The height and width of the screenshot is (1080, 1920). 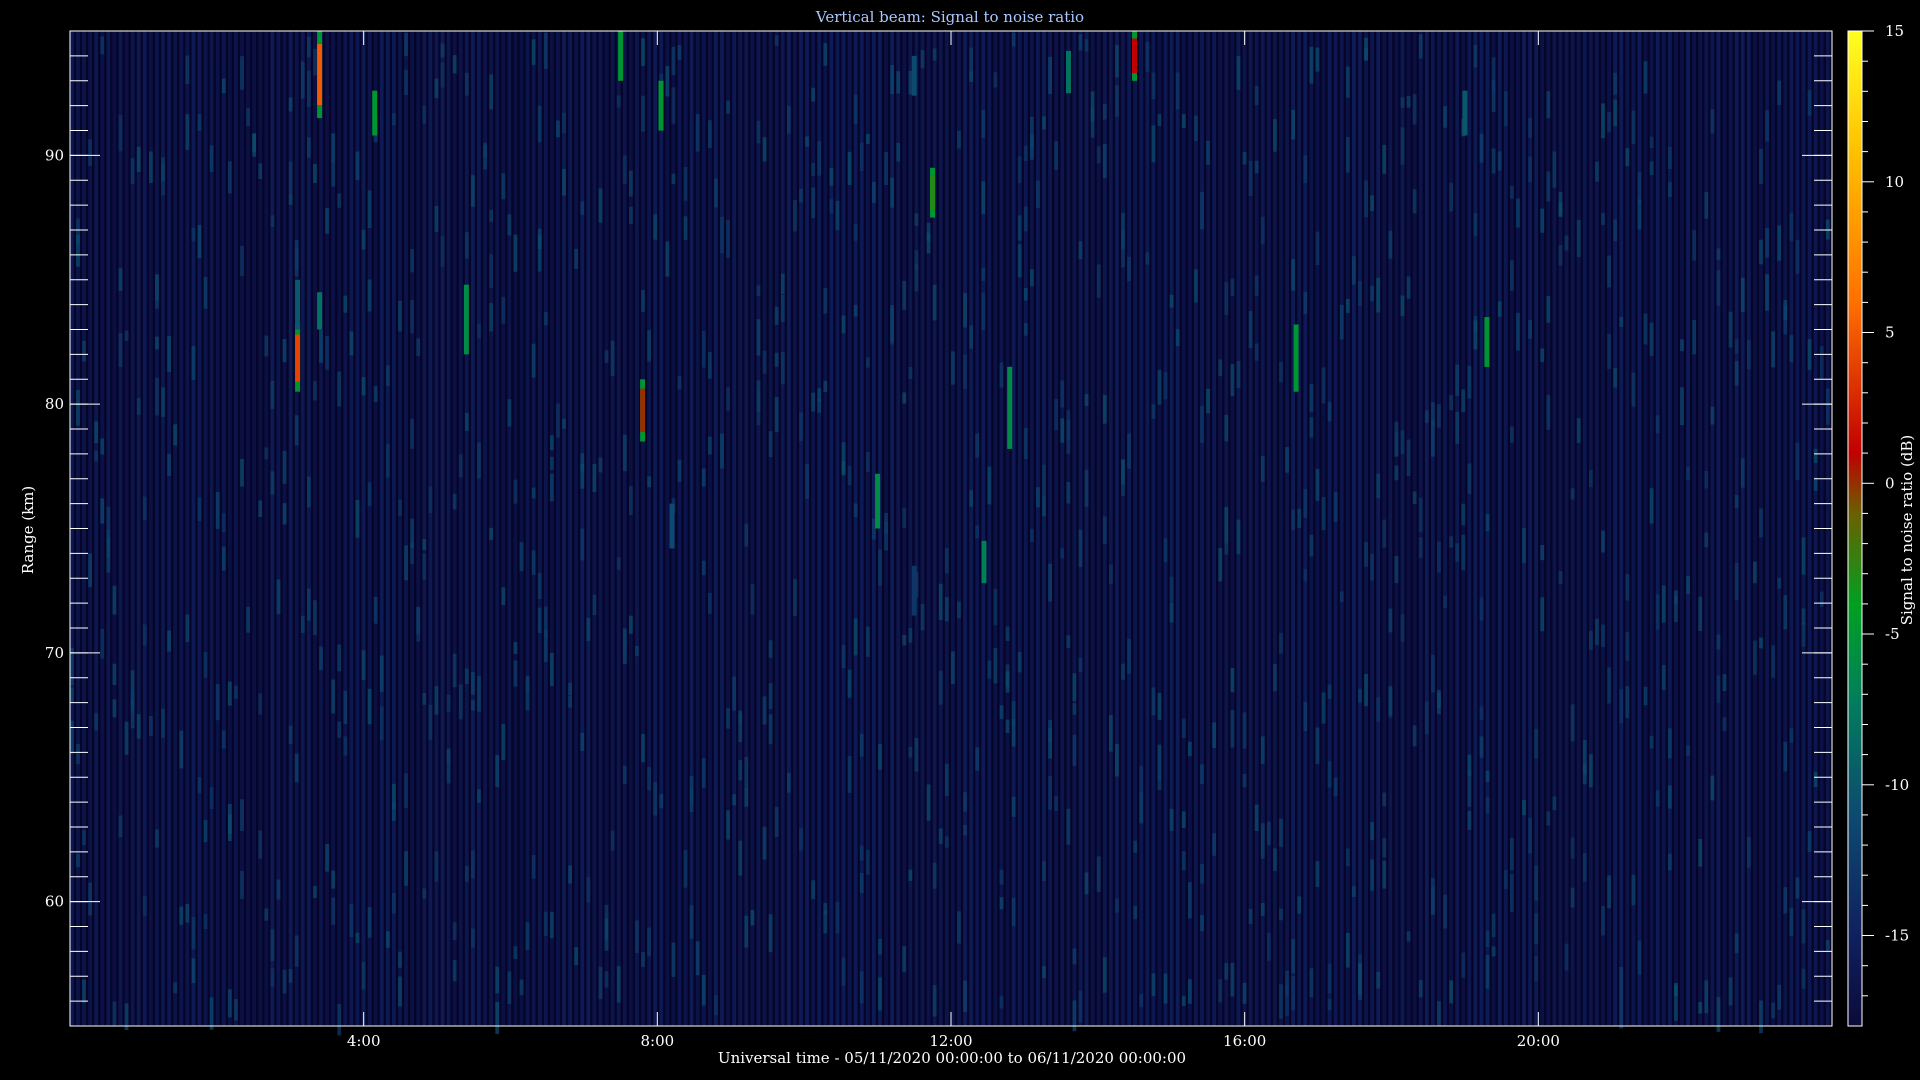 I want to click on echo-core, so click(x=298, y=358).